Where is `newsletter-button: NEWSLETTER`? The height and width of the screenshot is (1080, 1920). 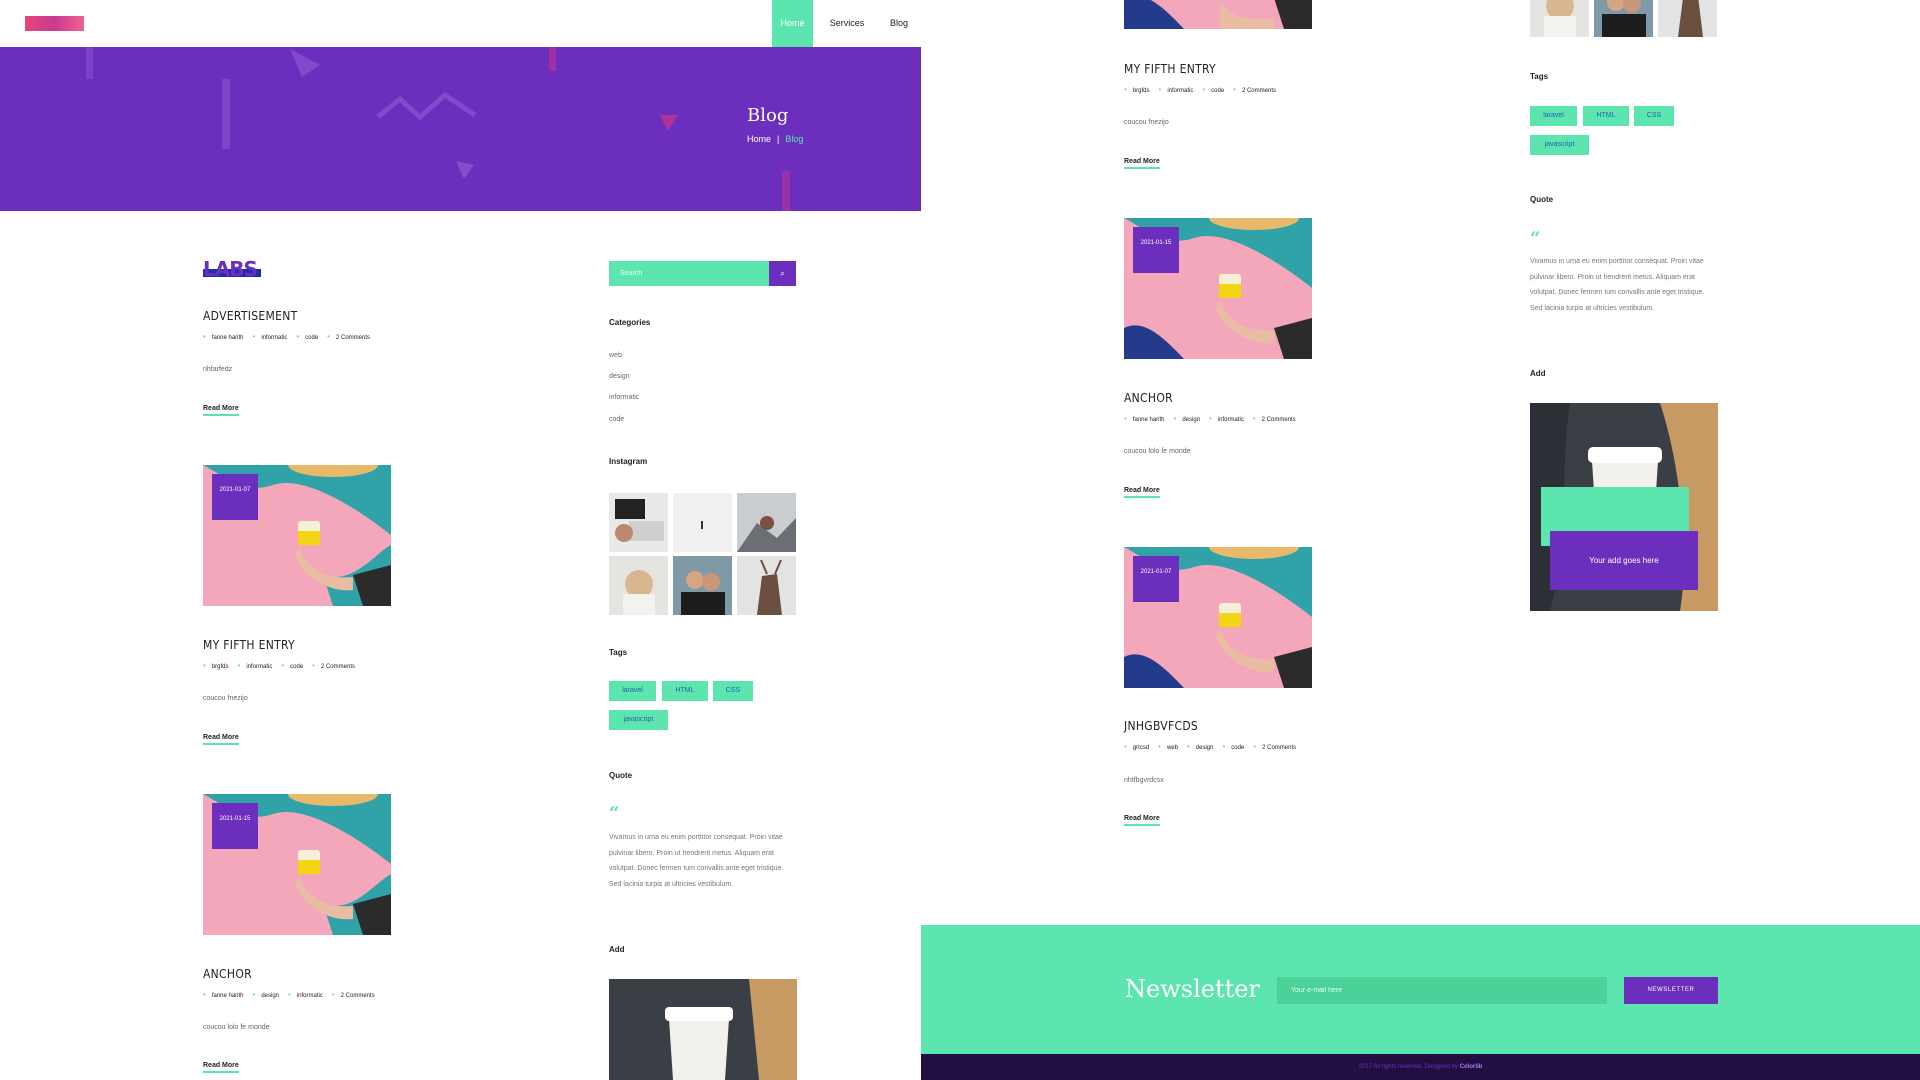
newsletter-button: NEWSLETTER is located at coordinates (1671, 990).